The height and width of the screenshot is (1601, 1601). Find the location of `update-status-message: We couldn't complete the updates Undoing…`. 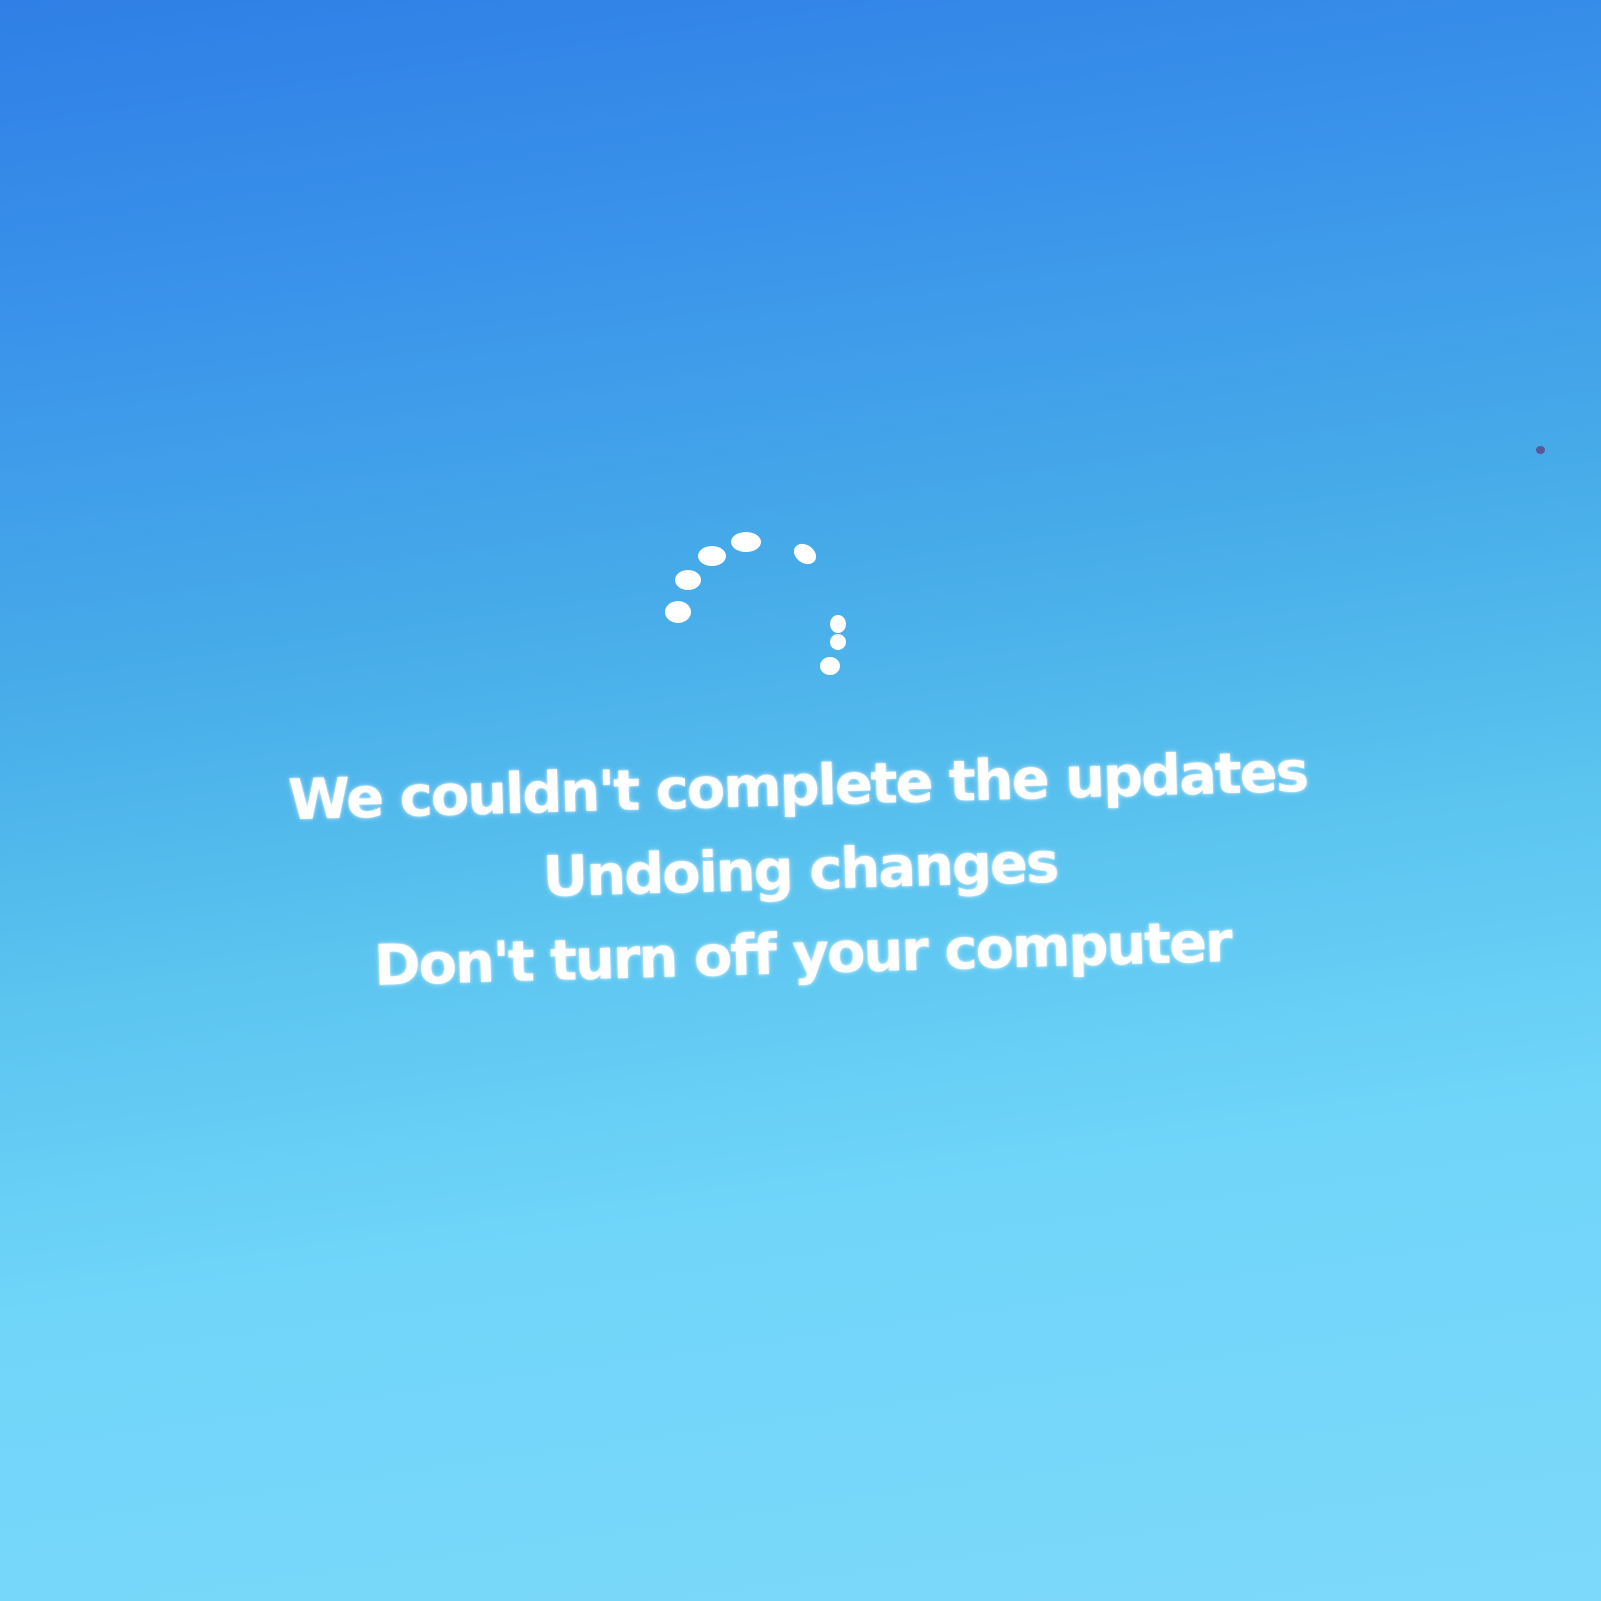

update-status-message: We couldn't complete the updates Undoing… is located at coordinates (800, 870).